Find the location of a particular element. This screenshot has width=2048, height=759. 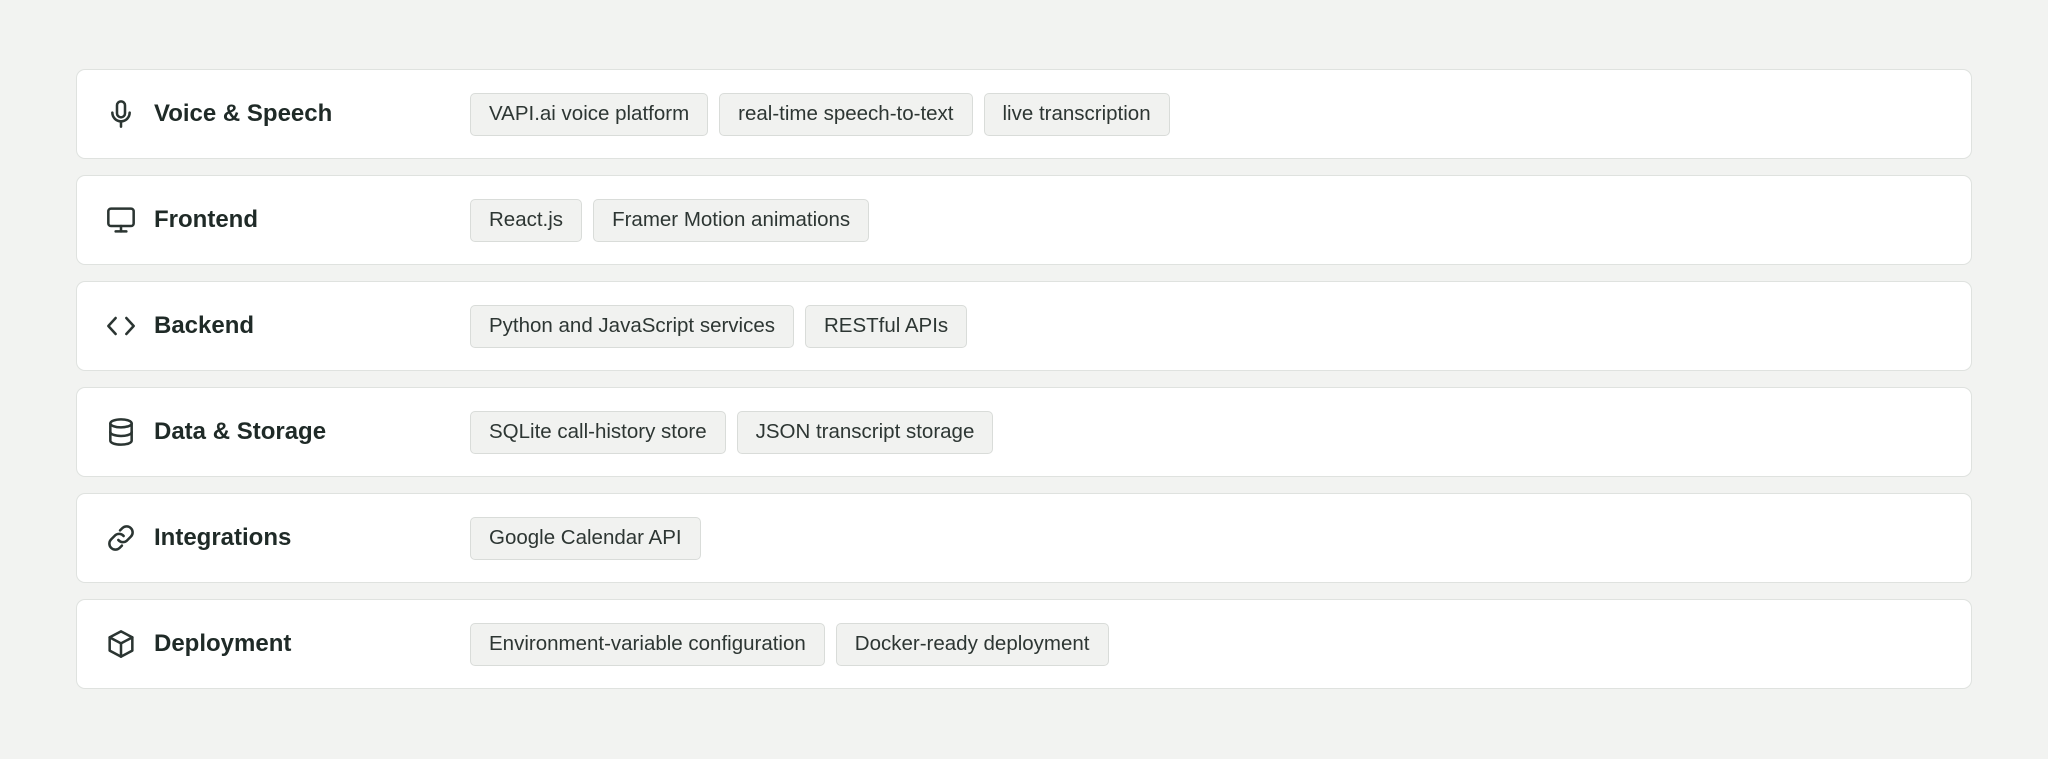

tag-list: React.js Framer Motion animations is located at coordinates (670, 220).